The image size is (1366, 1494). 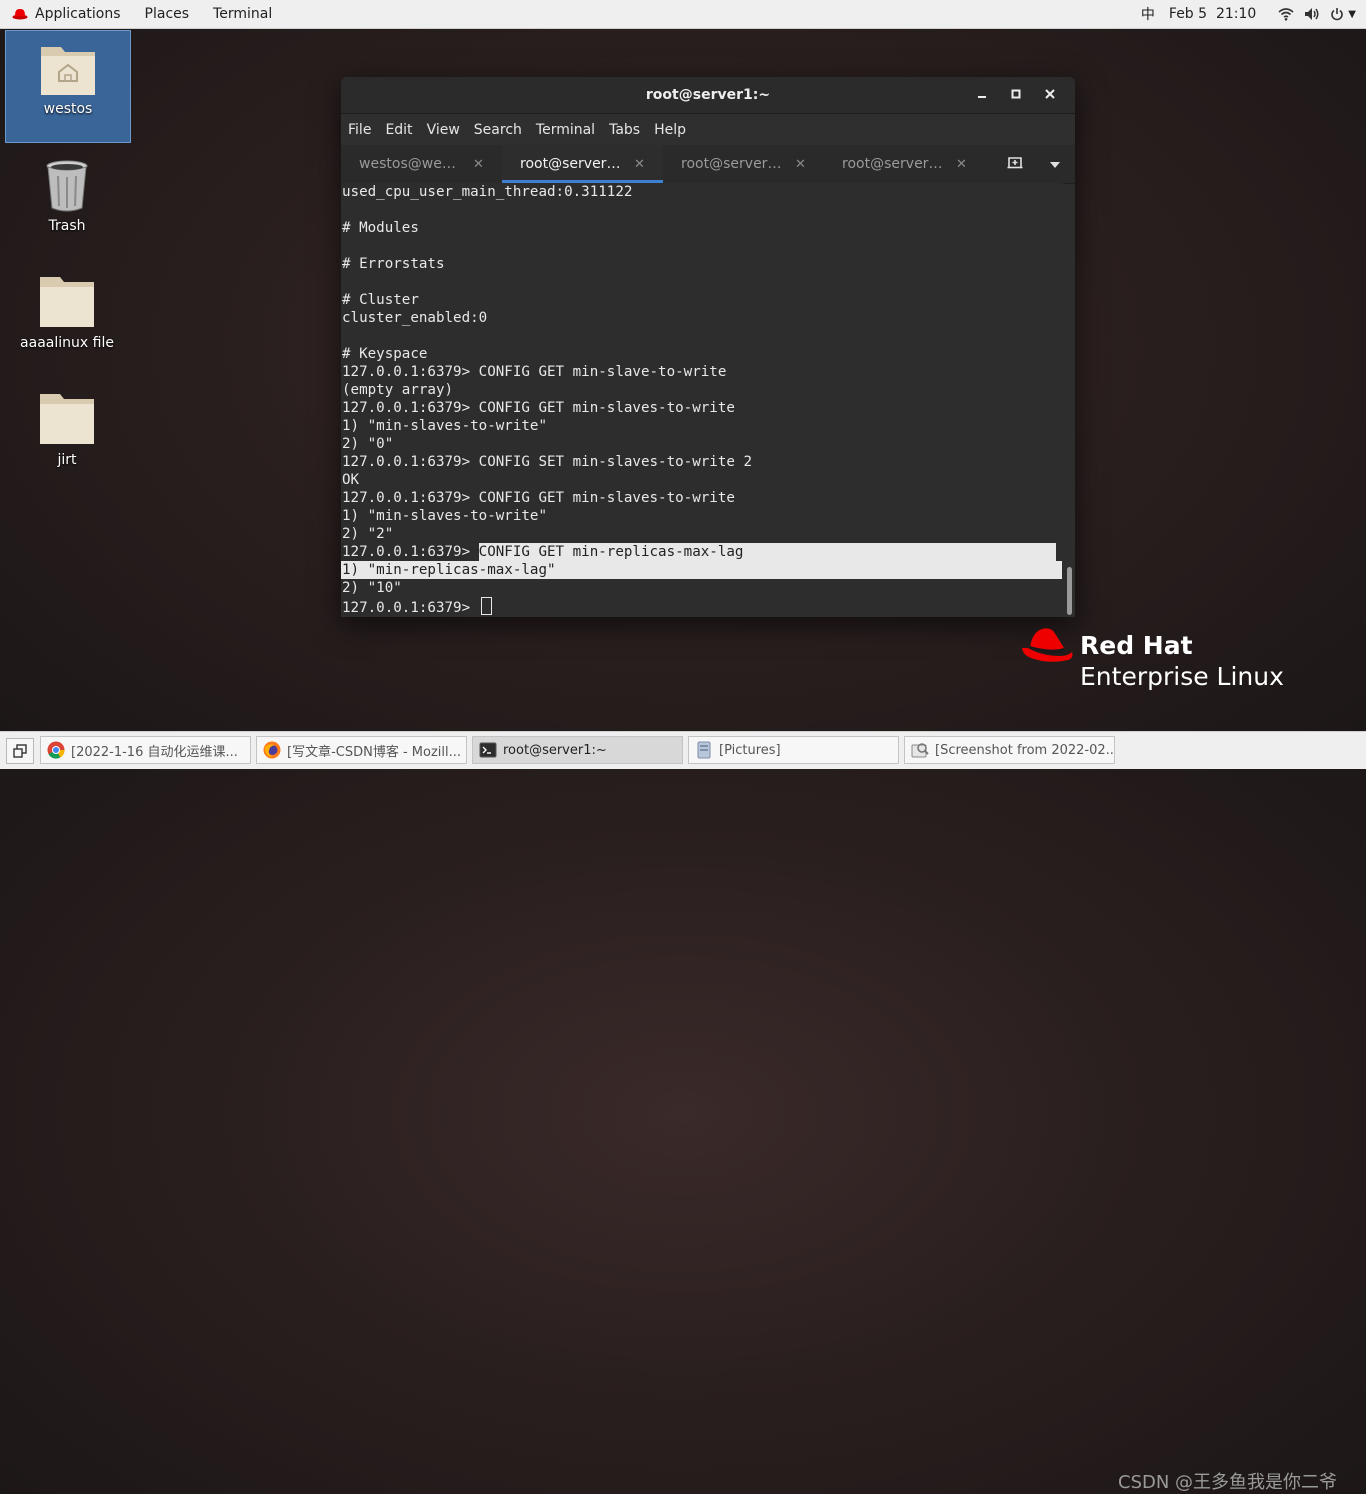 What do you see at coordinates (67, 460) in the screenshot?
I see `desktop-icon-label: jirt` at bounding box center [67, 460].